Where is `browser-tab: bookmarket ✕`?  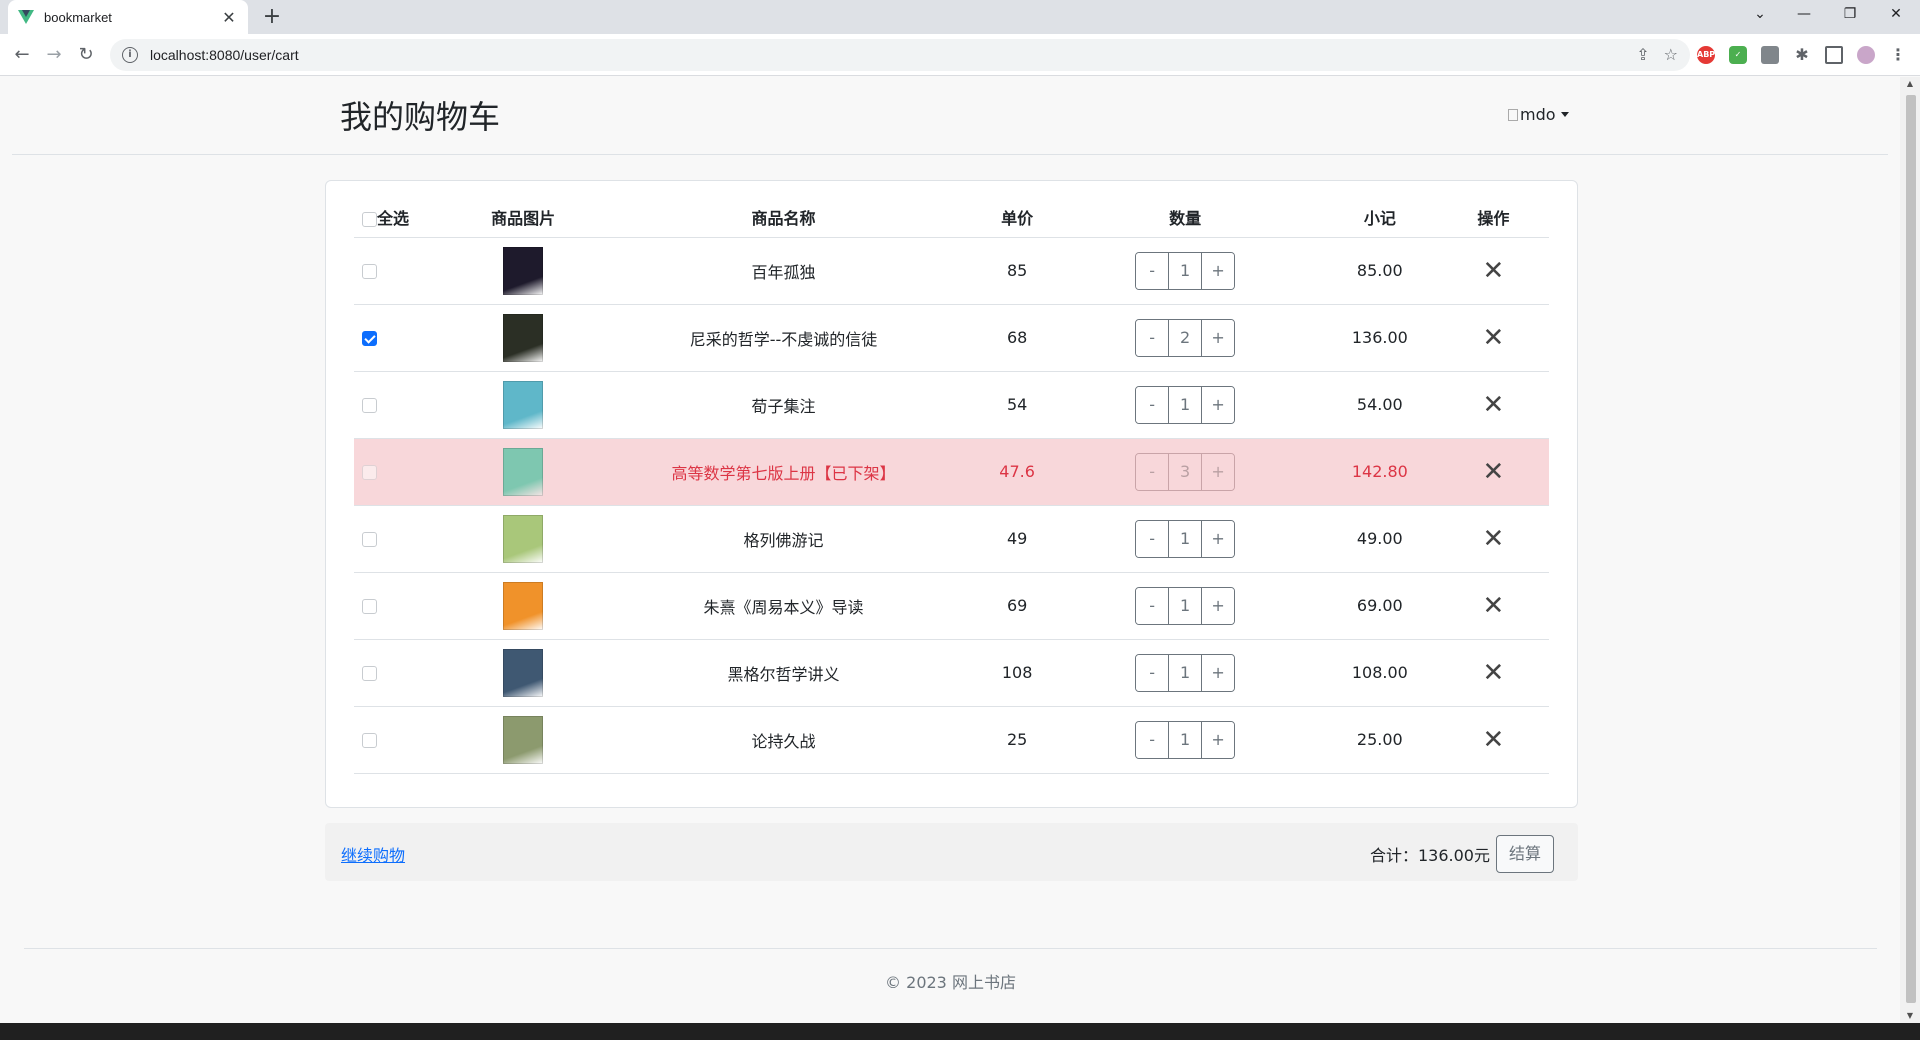
browser-tab: bookmarket ✕ is located at coordinates (128, 17).